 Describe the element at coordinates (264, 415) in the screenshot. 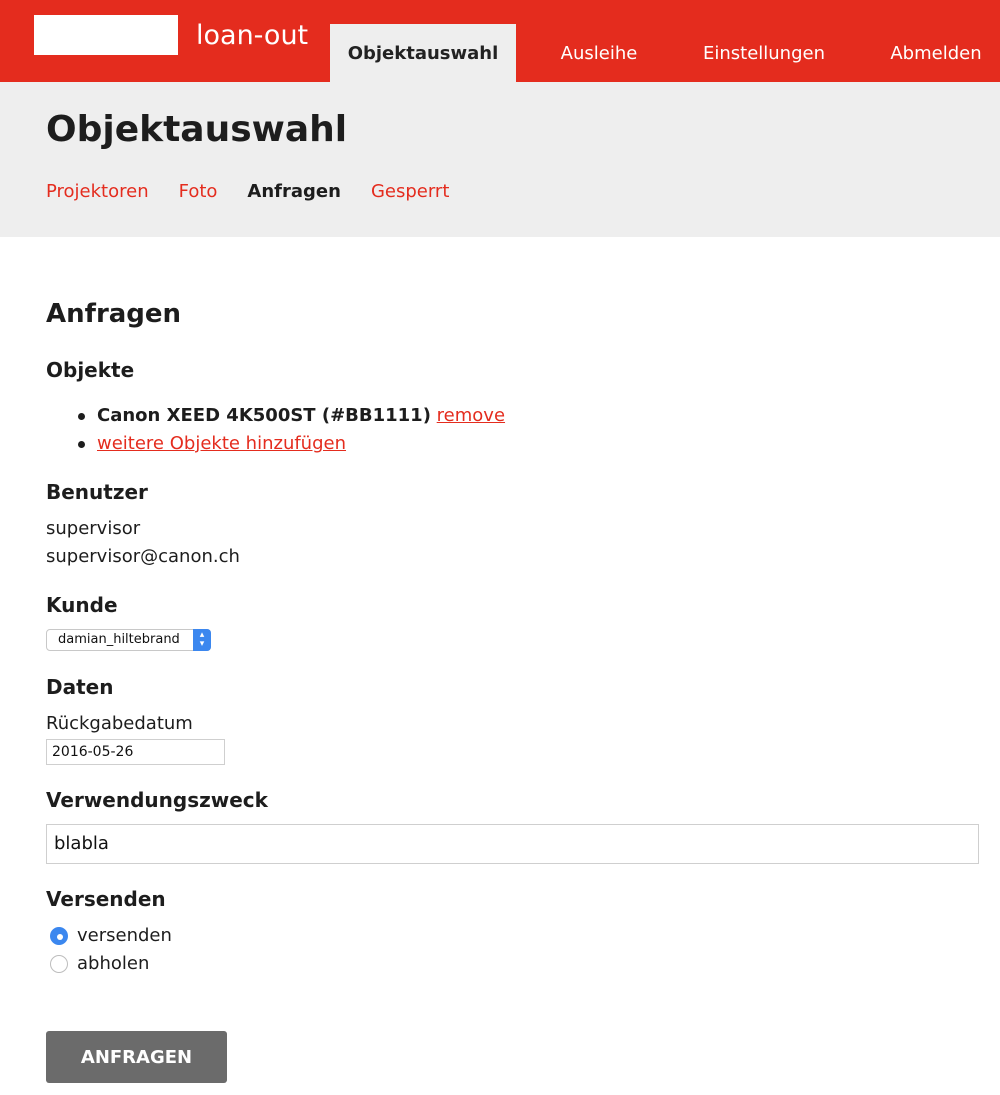

I see `object-name: Canon XEED 4K500ST (#BB1111)` at that location.